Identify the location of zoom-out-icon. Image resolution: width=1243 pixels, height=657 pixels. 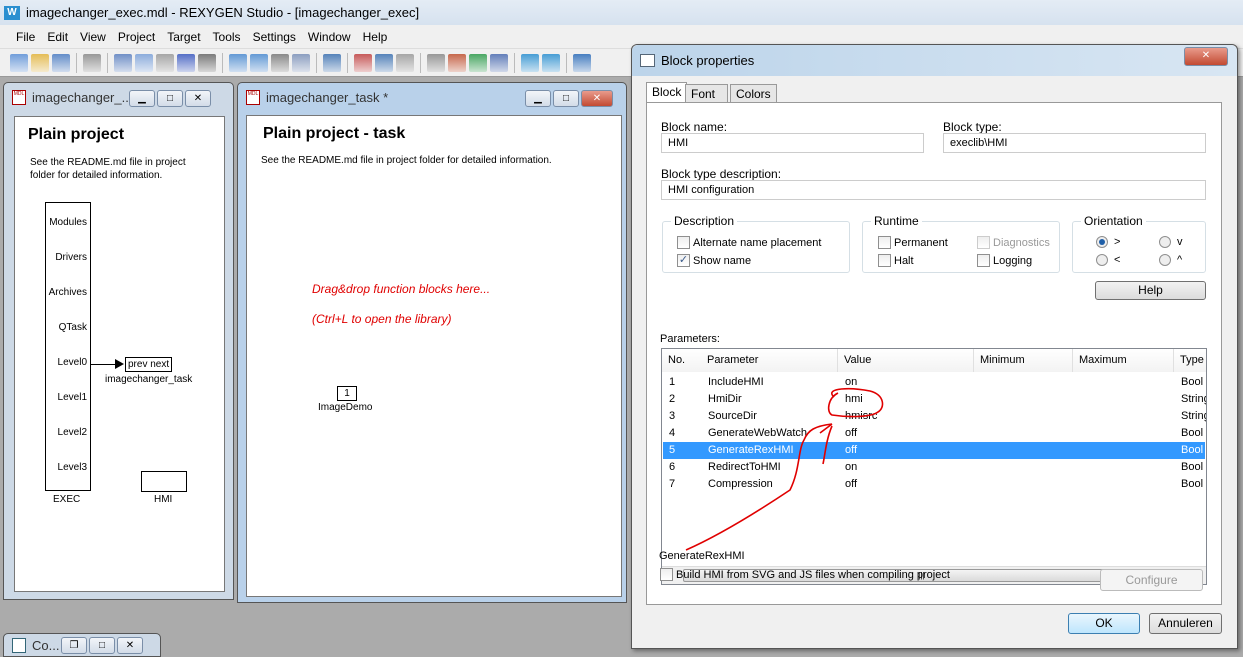
(259, 62).